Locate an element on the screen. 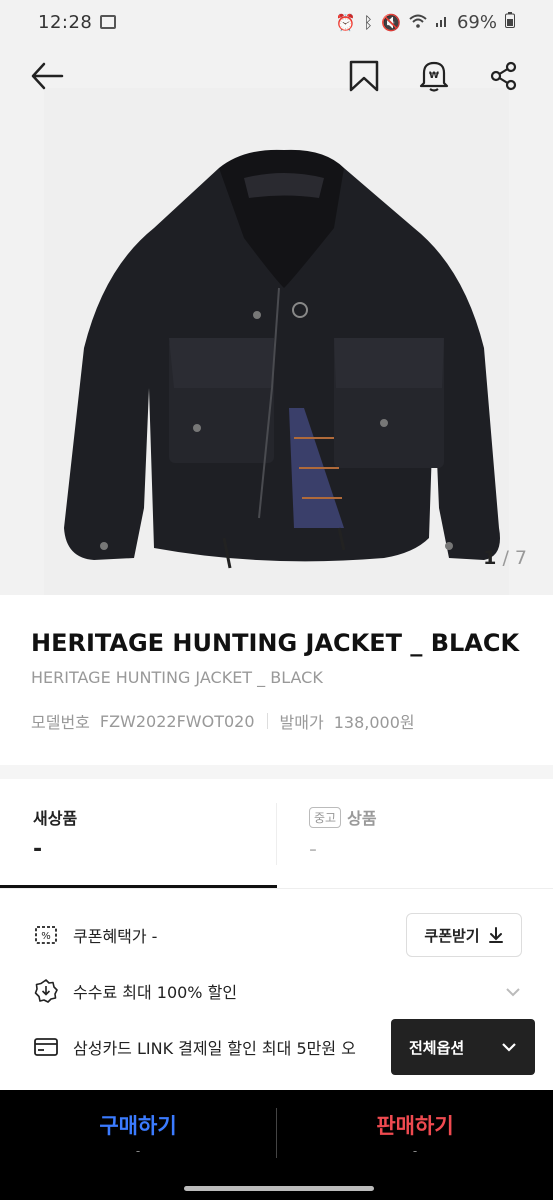 The image size is (553, 1200). price-alert-icon: ₩ is located at coordinates (434, 76).